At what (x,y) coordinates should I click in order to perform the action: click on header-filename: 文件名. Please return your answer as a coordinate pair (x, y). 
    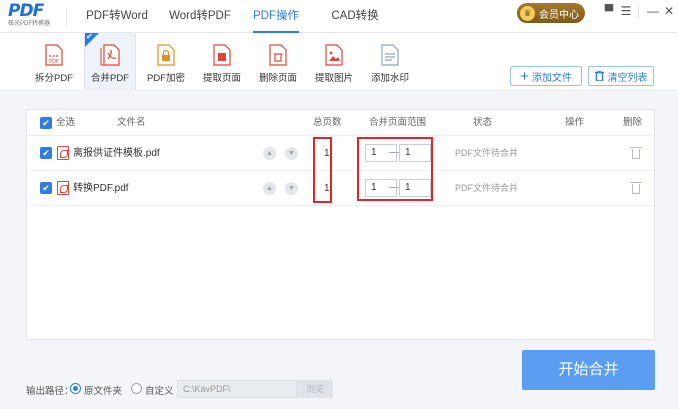
    Looking at the image, I should click on (131, 122).